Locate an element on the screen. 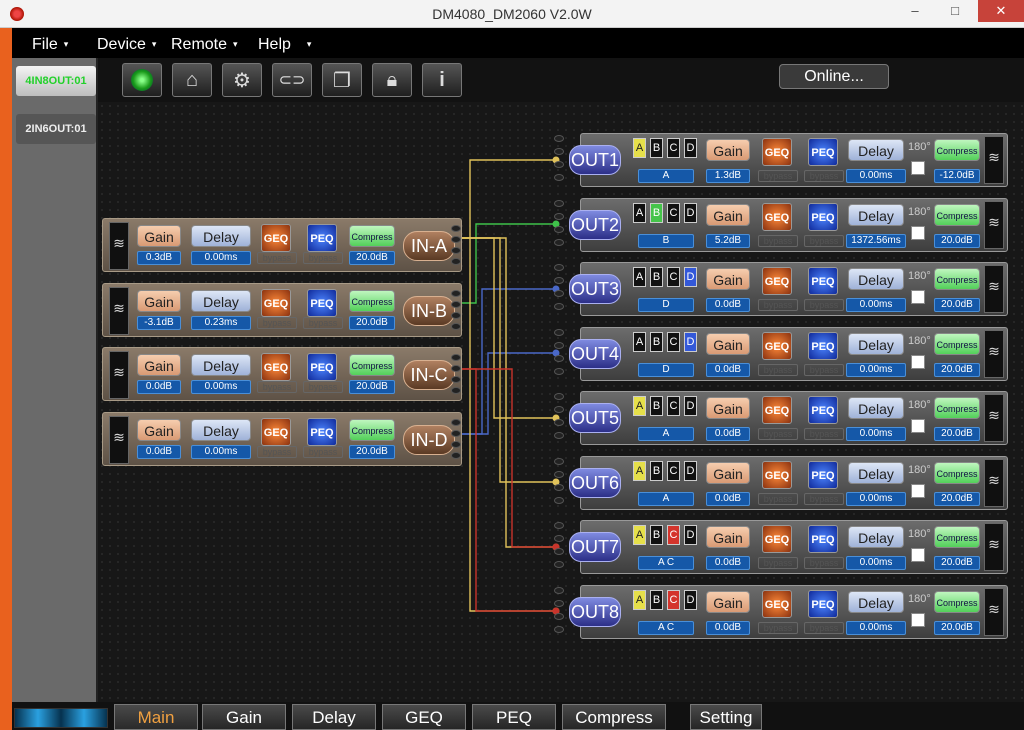 This screenshot has height=730, width=1024. input-label-button: IN-B is located at coordinates (429, 311).